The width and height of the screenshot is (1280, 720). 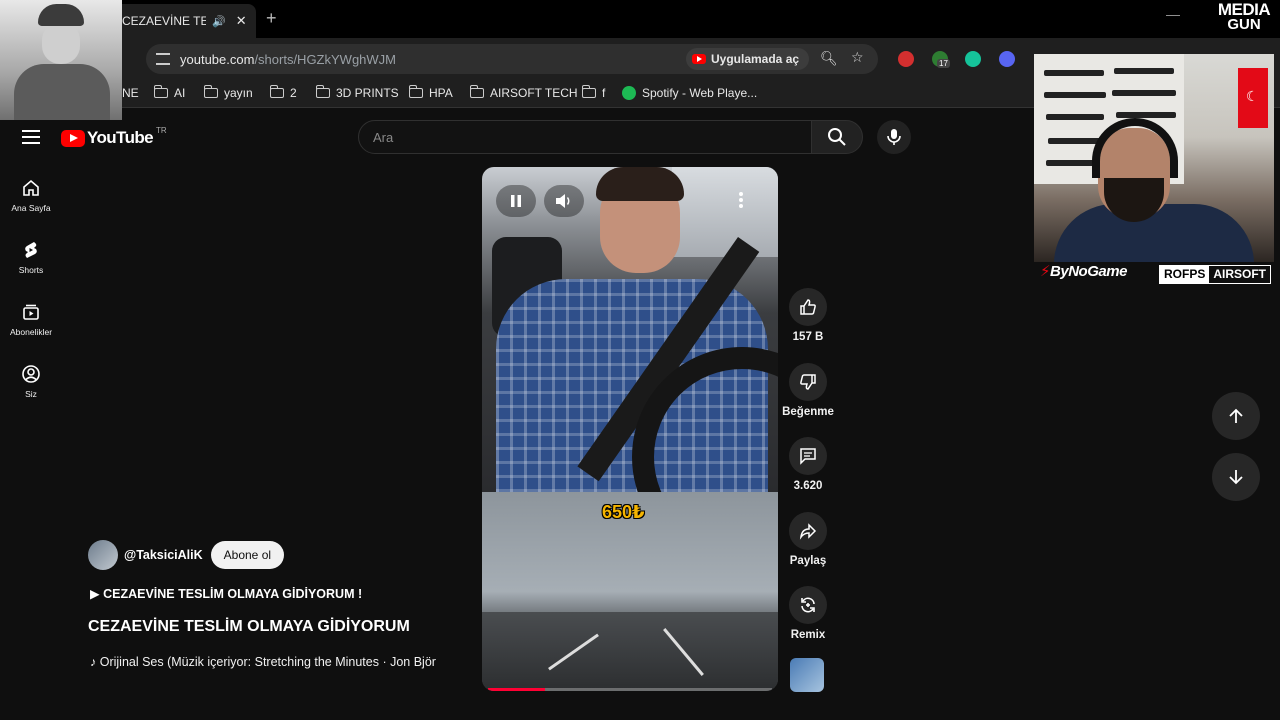 What do you see at coordinates (837, 137) in the screenshot?
I see `search-button` at bounding box center [837, 137].